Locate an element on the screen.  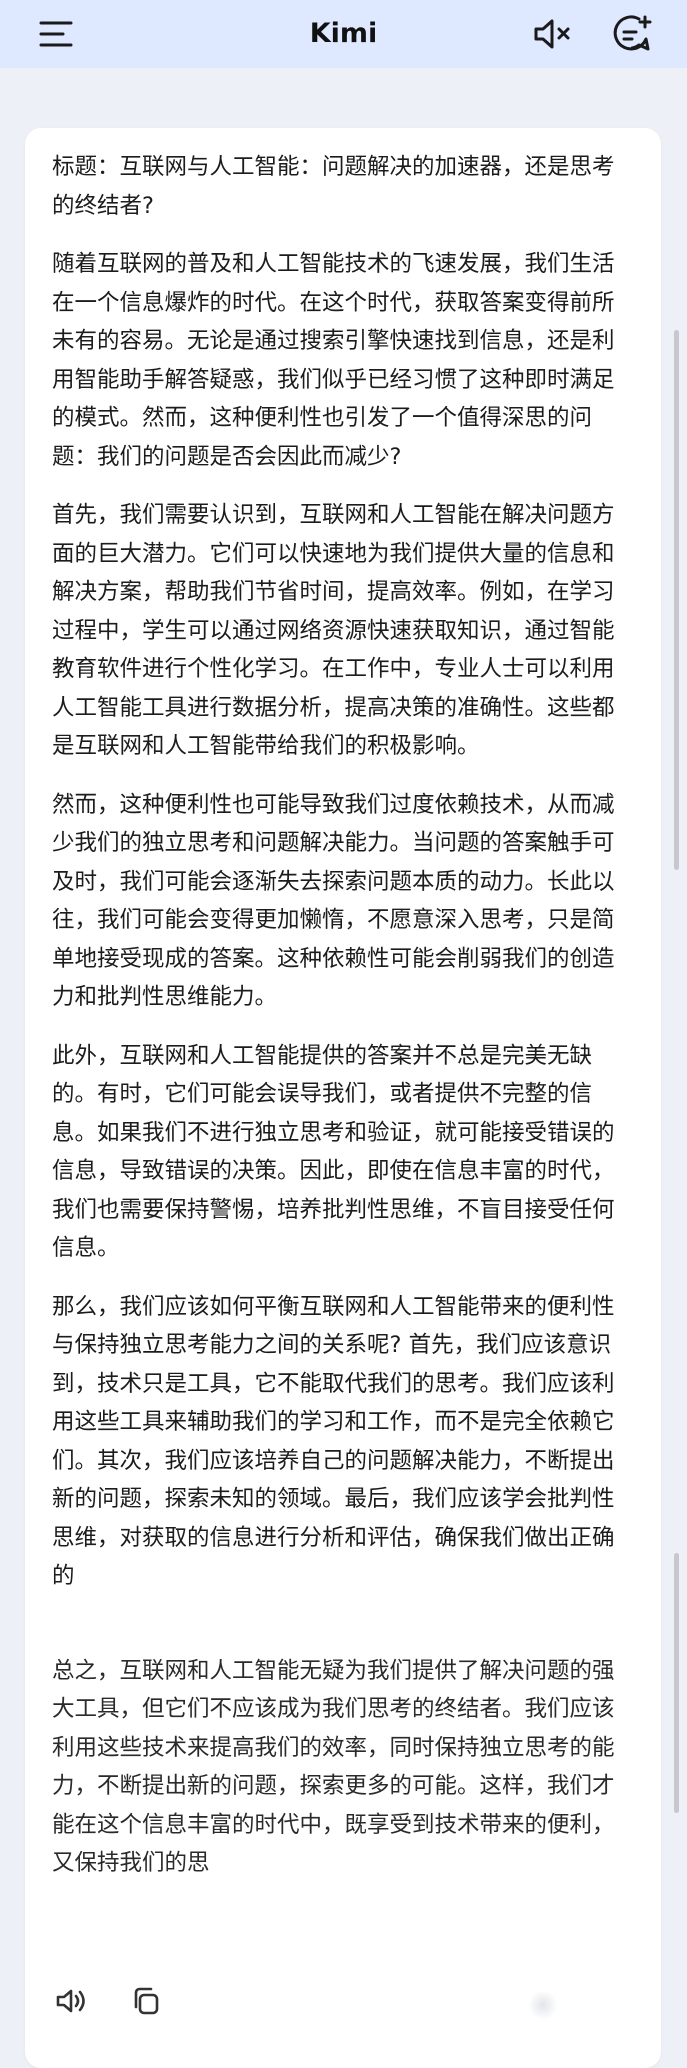
copy-button is located at coordinates (146, 2001).